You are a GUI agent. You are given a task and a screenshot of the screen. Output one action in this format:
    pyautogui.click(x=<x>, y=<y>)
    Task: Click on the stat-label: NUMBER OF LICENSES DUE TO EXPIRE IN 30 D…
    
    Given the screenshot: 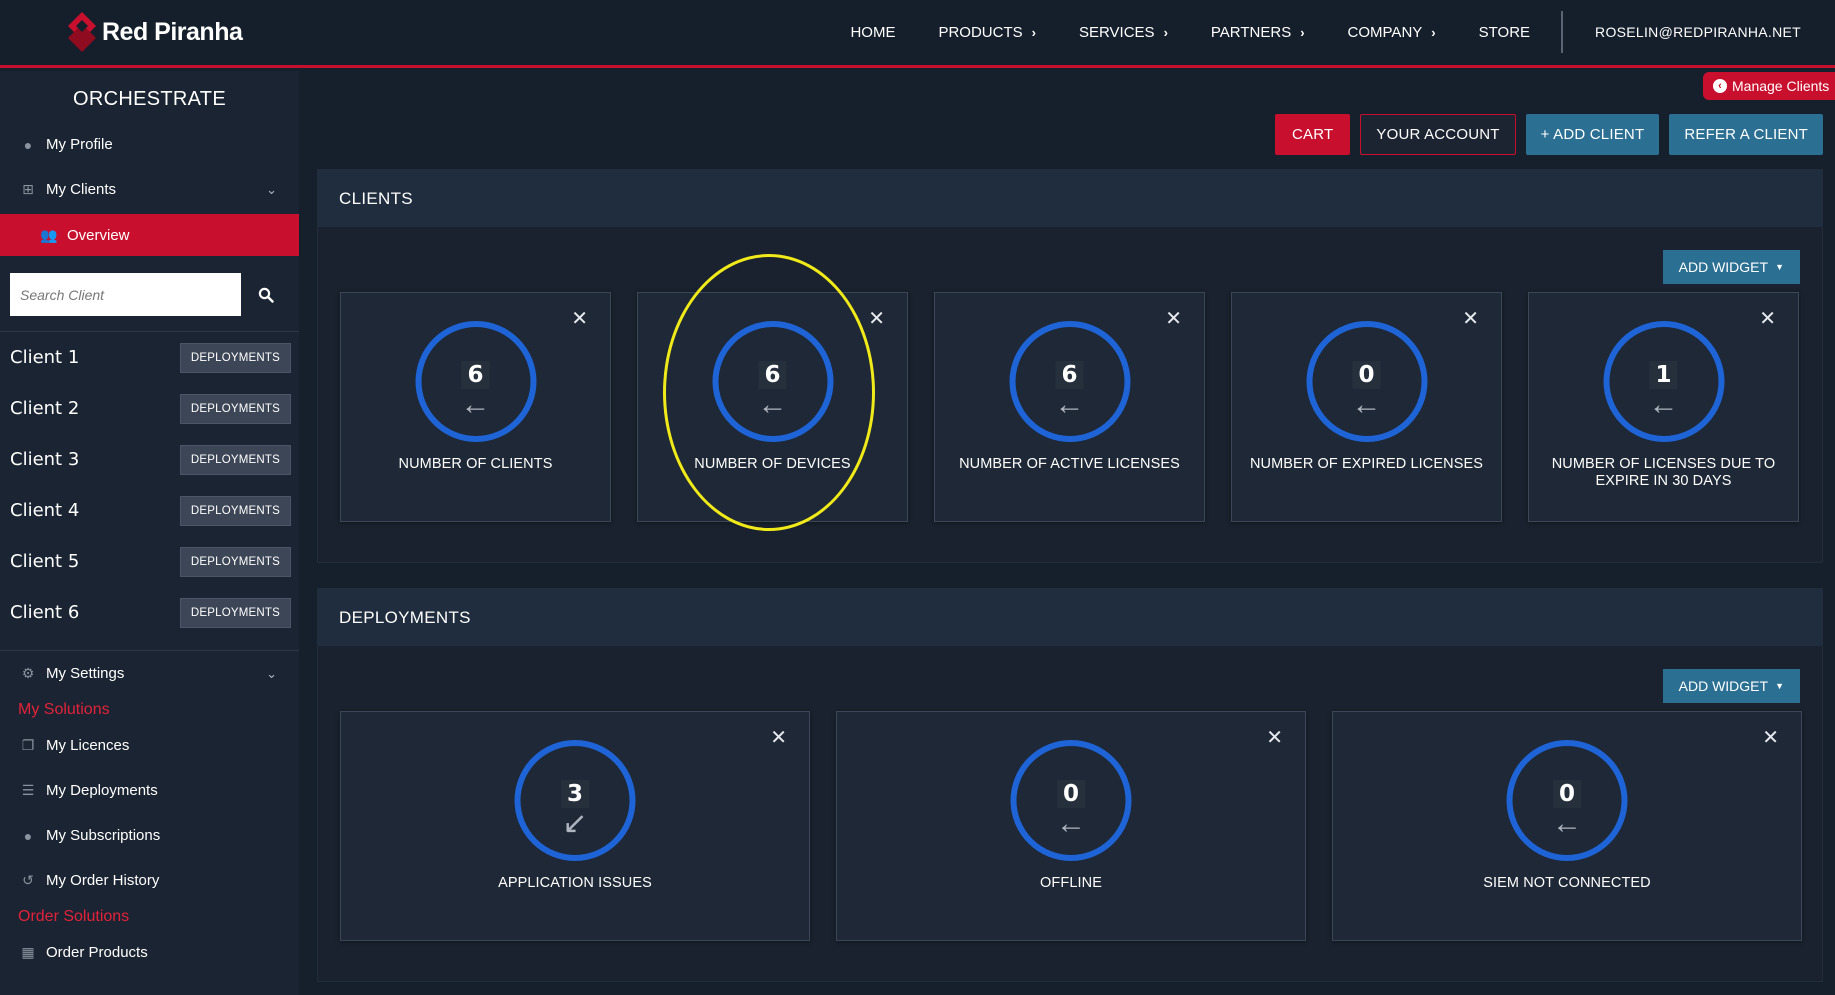 What is the action you would take?
    pyautogui.click(x=1663, y=472)
    